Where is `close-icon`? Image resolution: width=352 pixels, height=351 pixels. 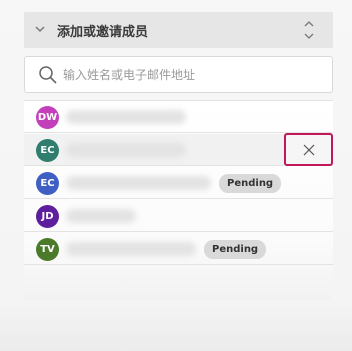 close-icon is located at coordinates (308, 149).